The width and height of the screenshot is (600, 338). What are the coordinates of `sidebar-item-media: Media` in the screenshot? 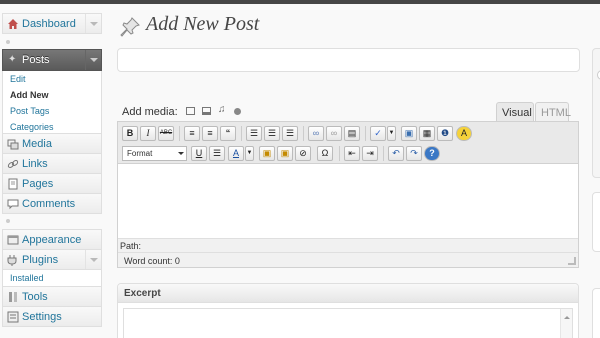 It's located at (52, 143).